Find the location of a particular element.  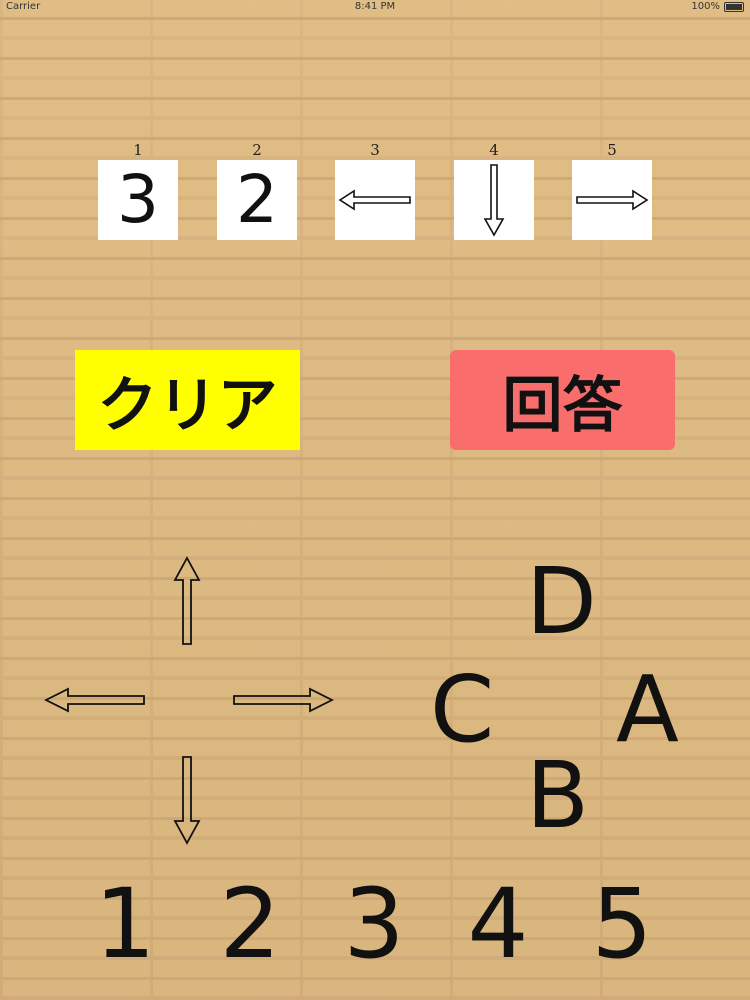

battery-percent: 100% is located at coordinates (705, 6).